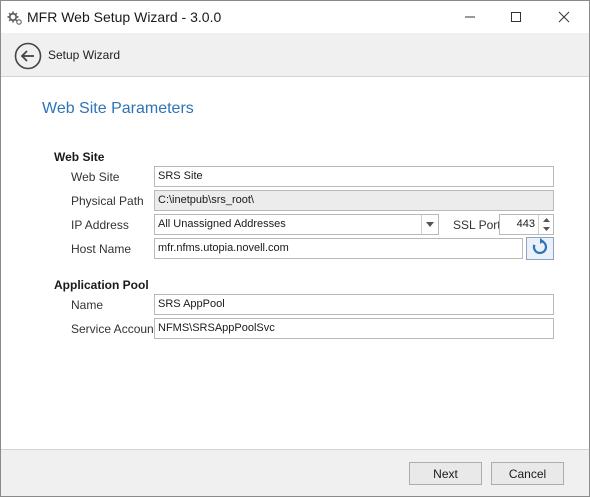  I want to click on pool-name-label: Name, so click(87, 305).